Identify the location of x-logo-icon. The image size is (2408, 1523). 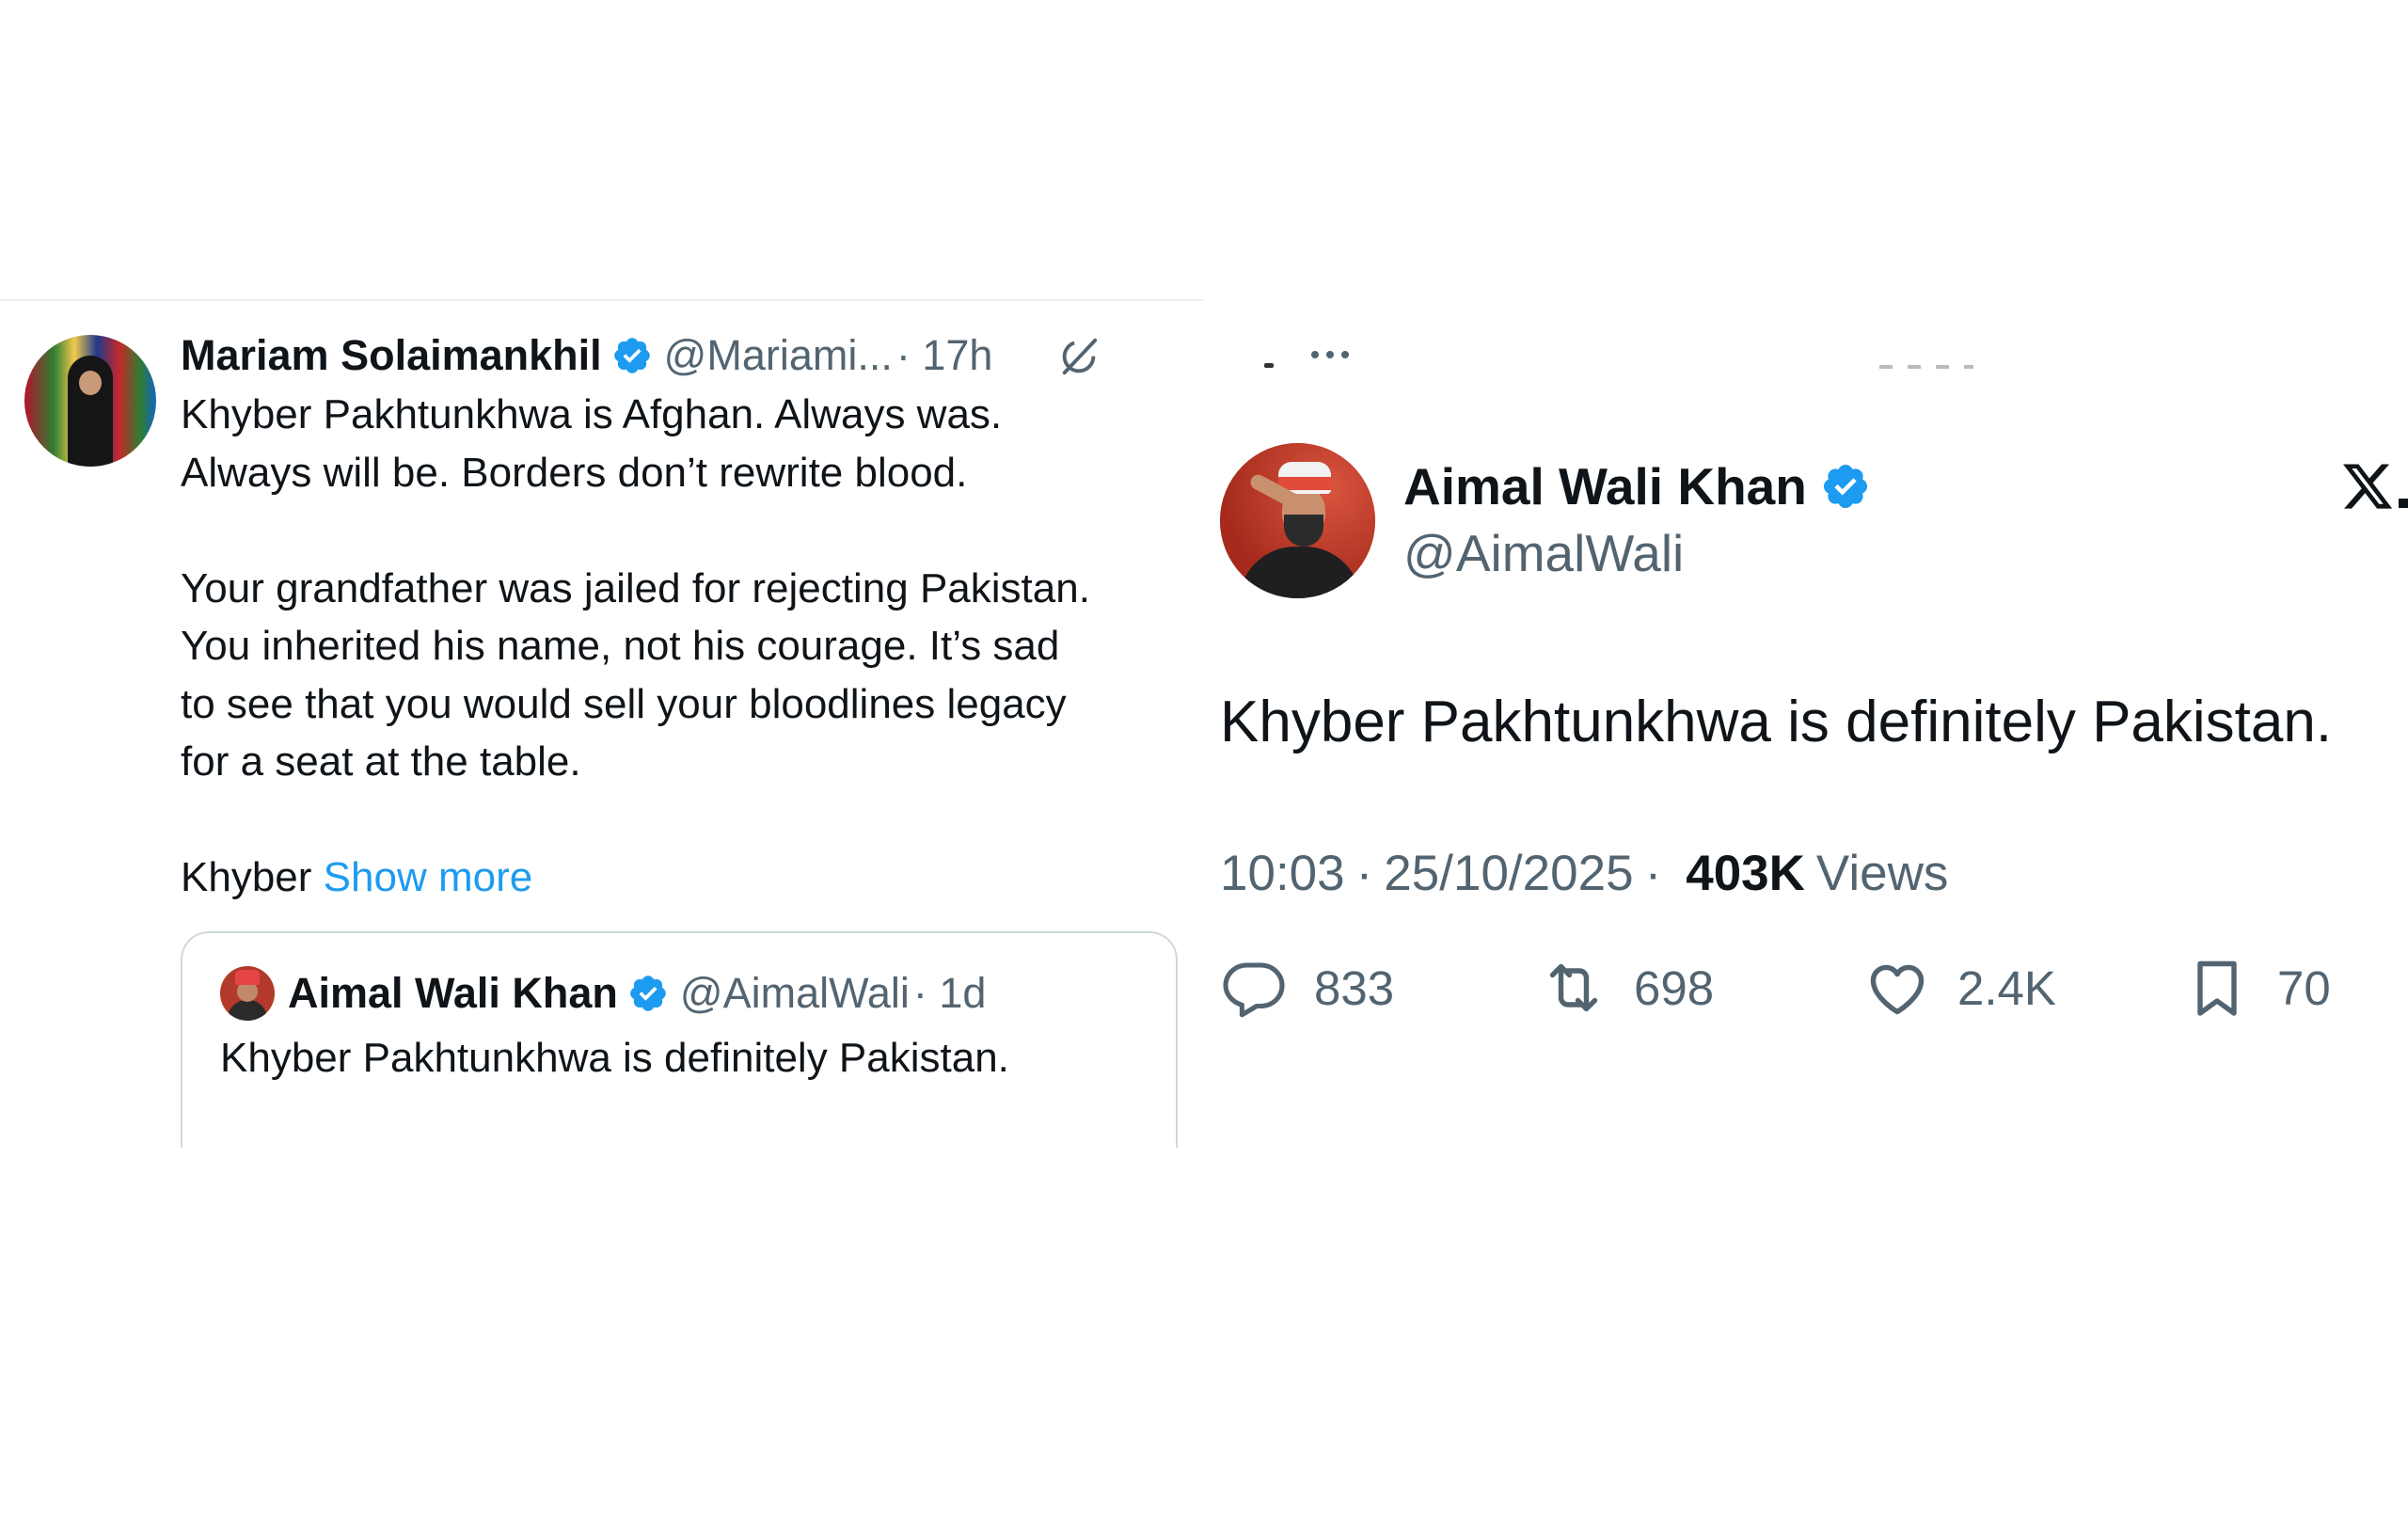
(2368, 487).